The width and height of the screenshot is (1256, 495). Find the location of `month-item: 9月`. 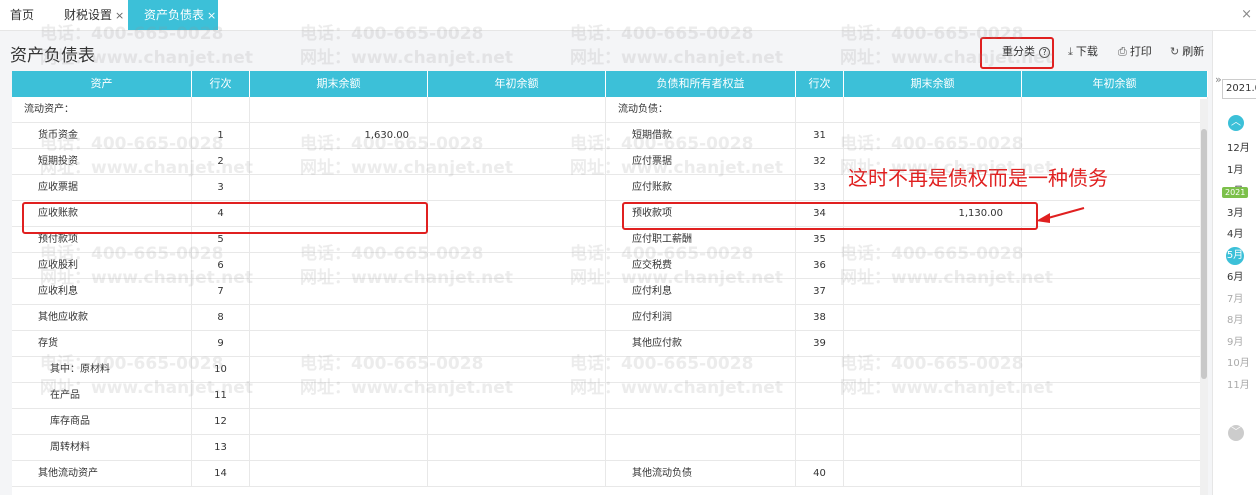

month-item: 9月 is located at coordinates (1235, 340).